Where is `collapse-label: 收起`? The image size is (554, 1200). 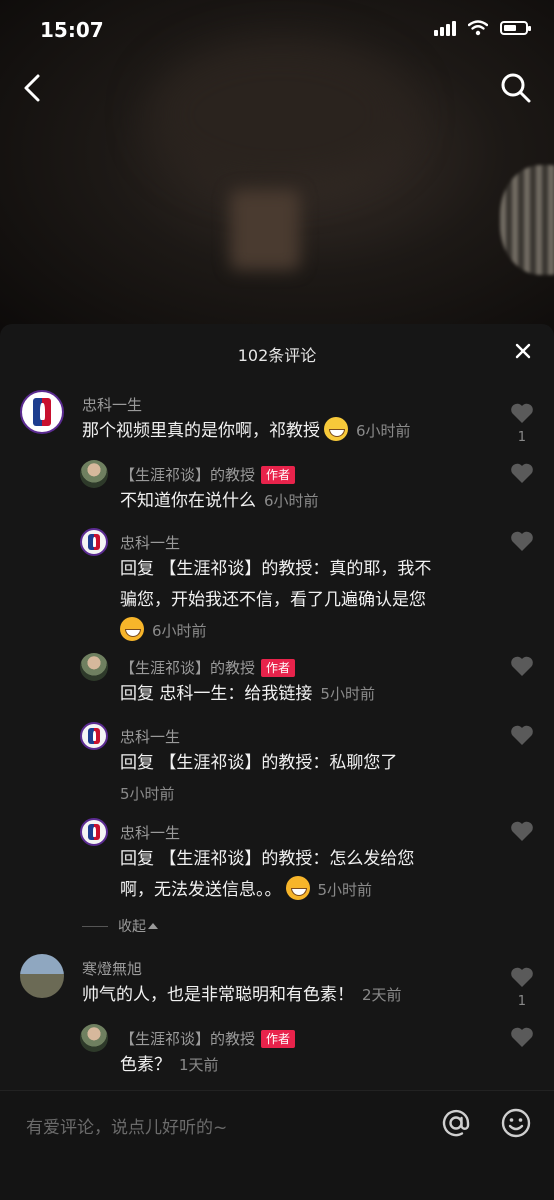
collapse-label: 收起 is located at coordinates (132, 926).